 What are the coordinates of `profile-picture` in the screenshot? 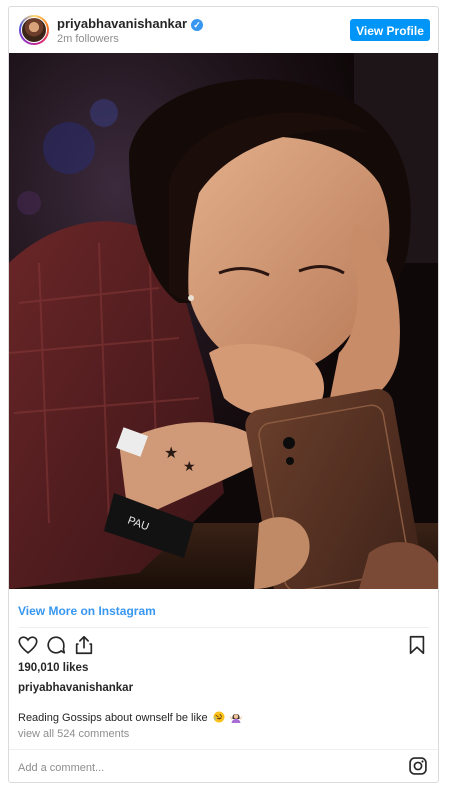 It's located at (34, 30).